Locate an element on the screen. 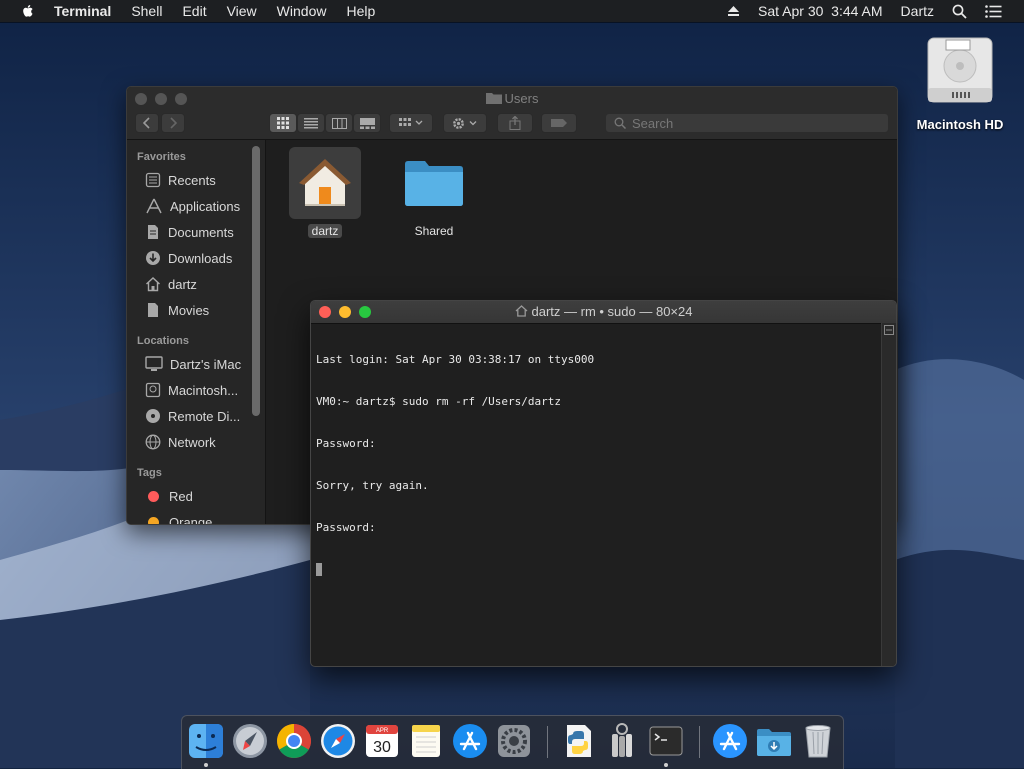 This screenshot has width=1024, height=769. back-button is located at coordinates (147, 123).